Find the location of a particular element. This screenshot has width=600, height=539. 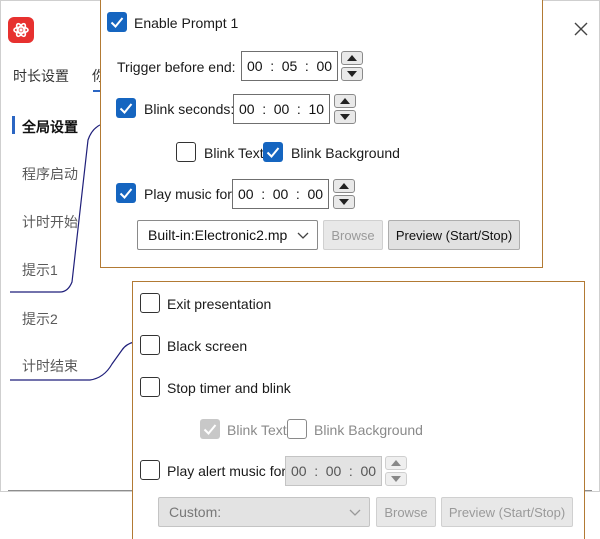

play-music-label: Play music for: is located at coordinates (190, 194).